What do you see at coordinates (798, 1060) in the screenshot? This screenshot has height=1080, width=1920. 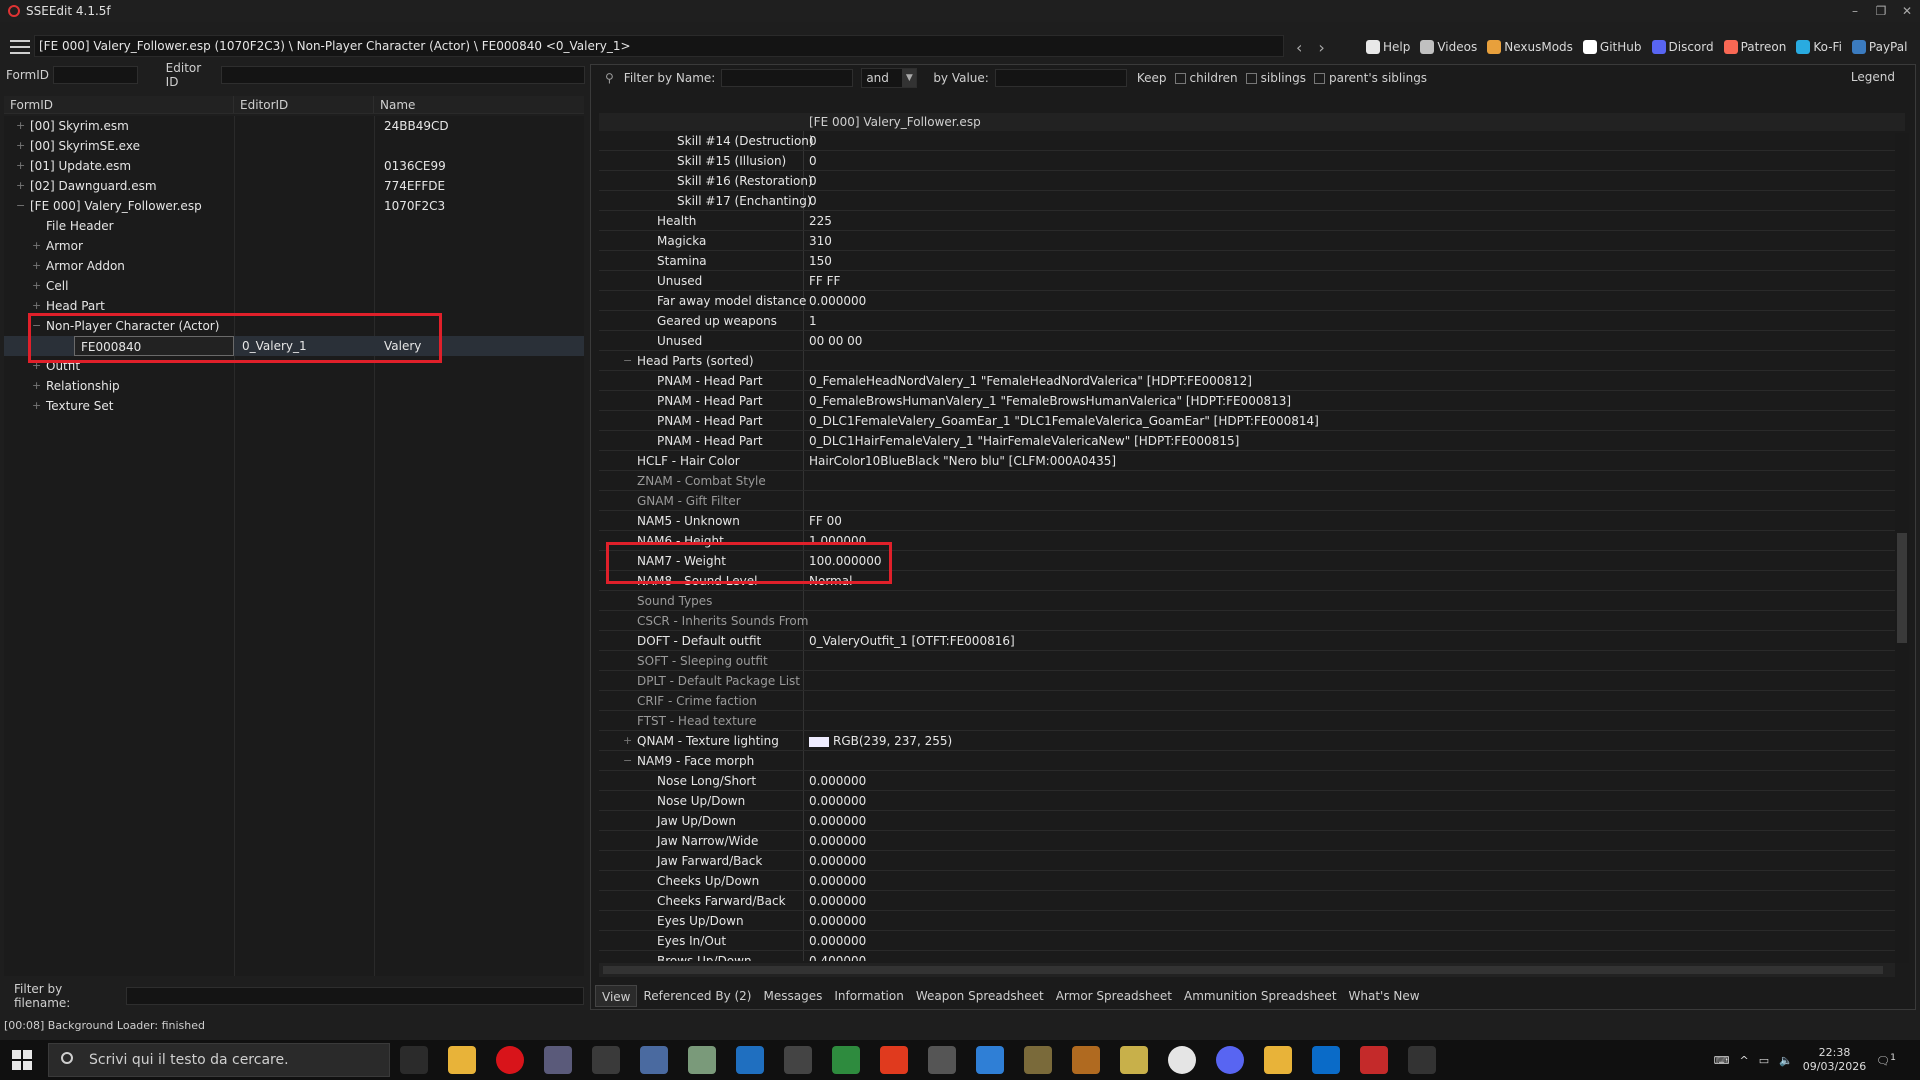 I see `sseedit-taskbar-icon` at bounding box center [798, 1060].